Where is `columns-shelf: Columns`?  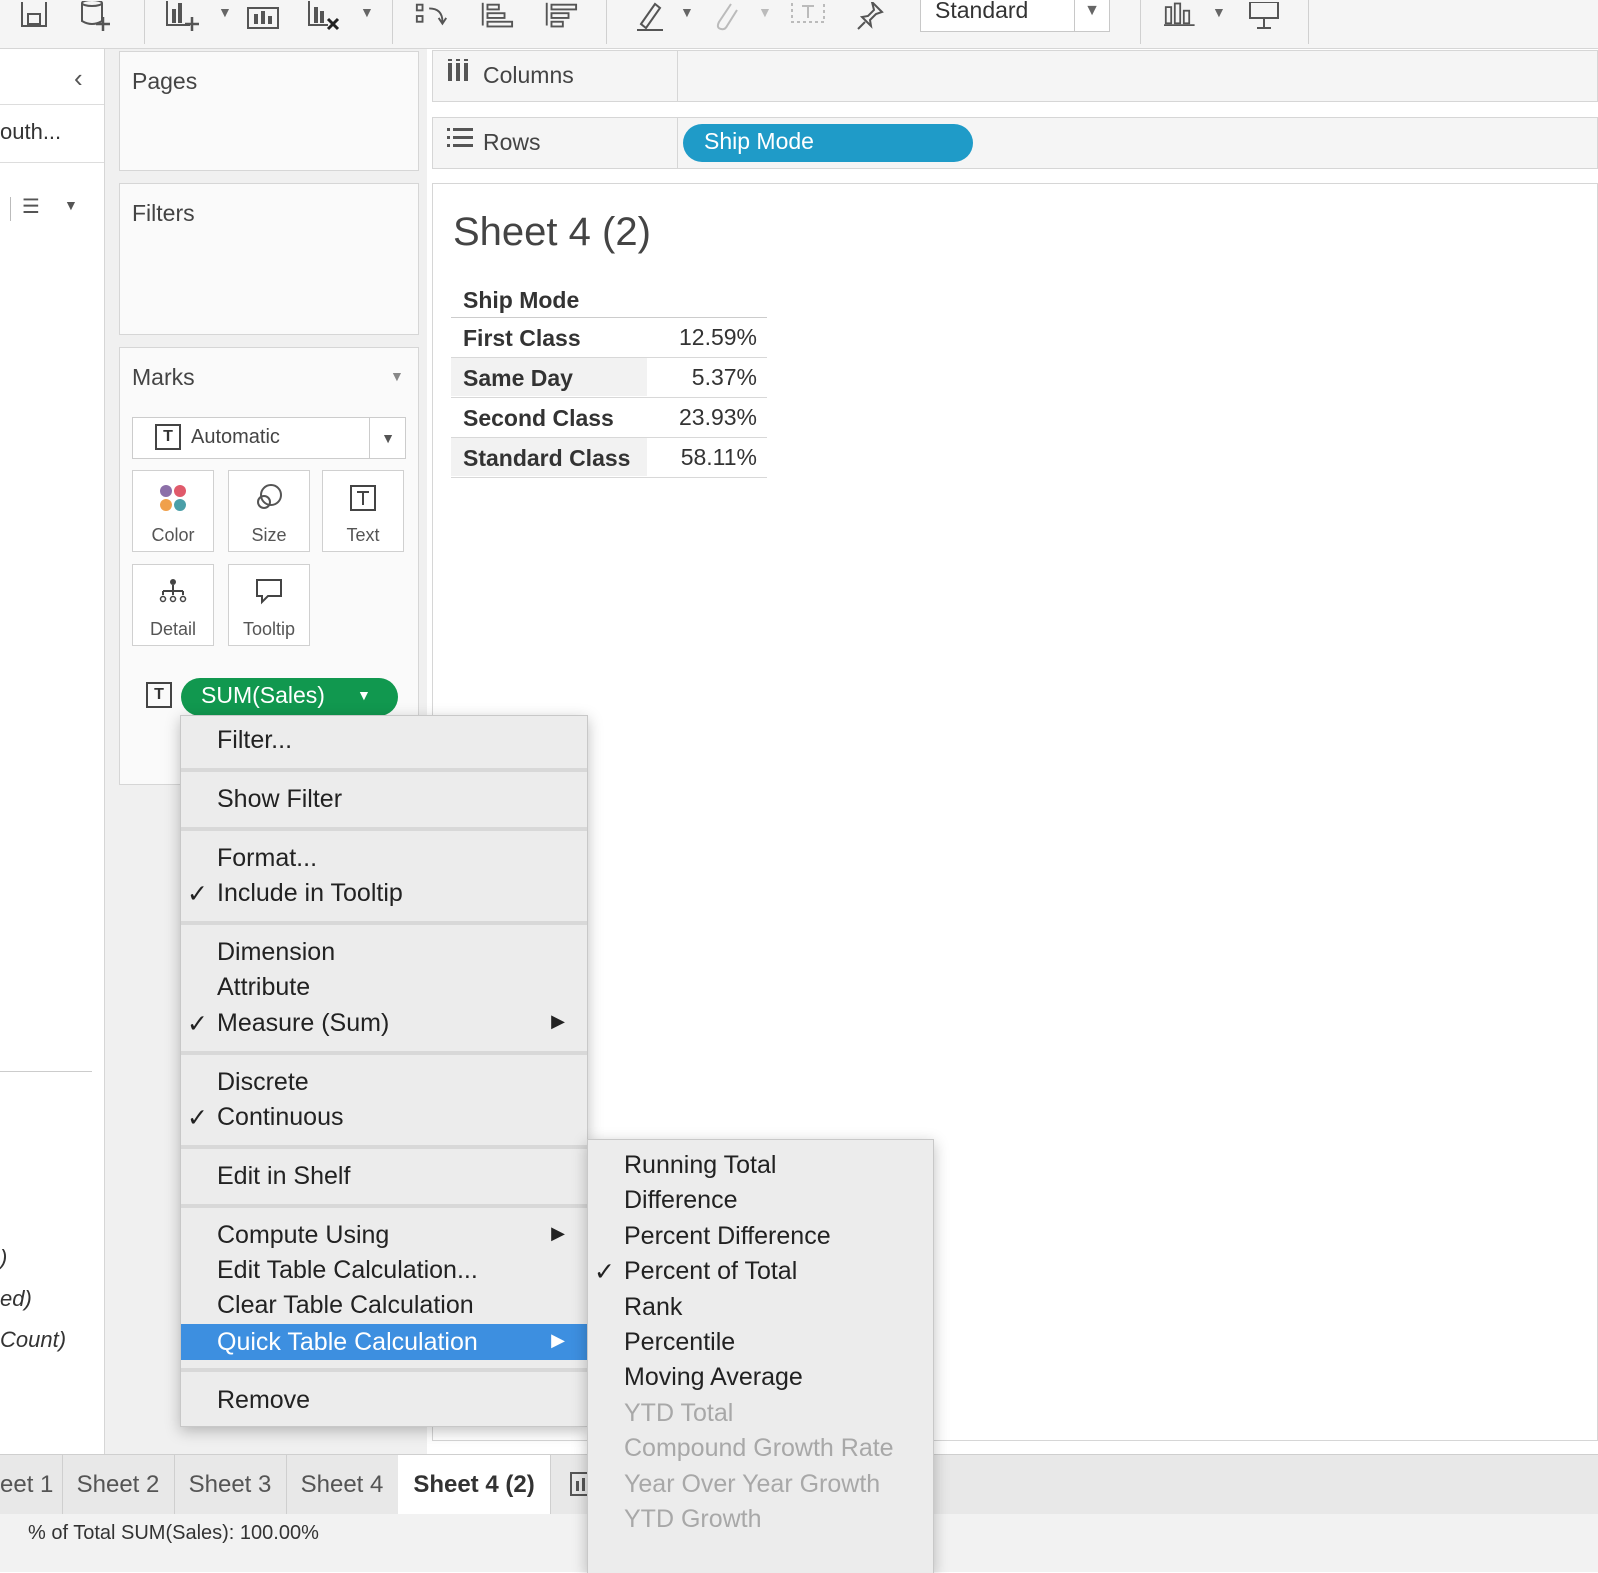
columns-shelf: Columns is located at coordinates (1015, 76).